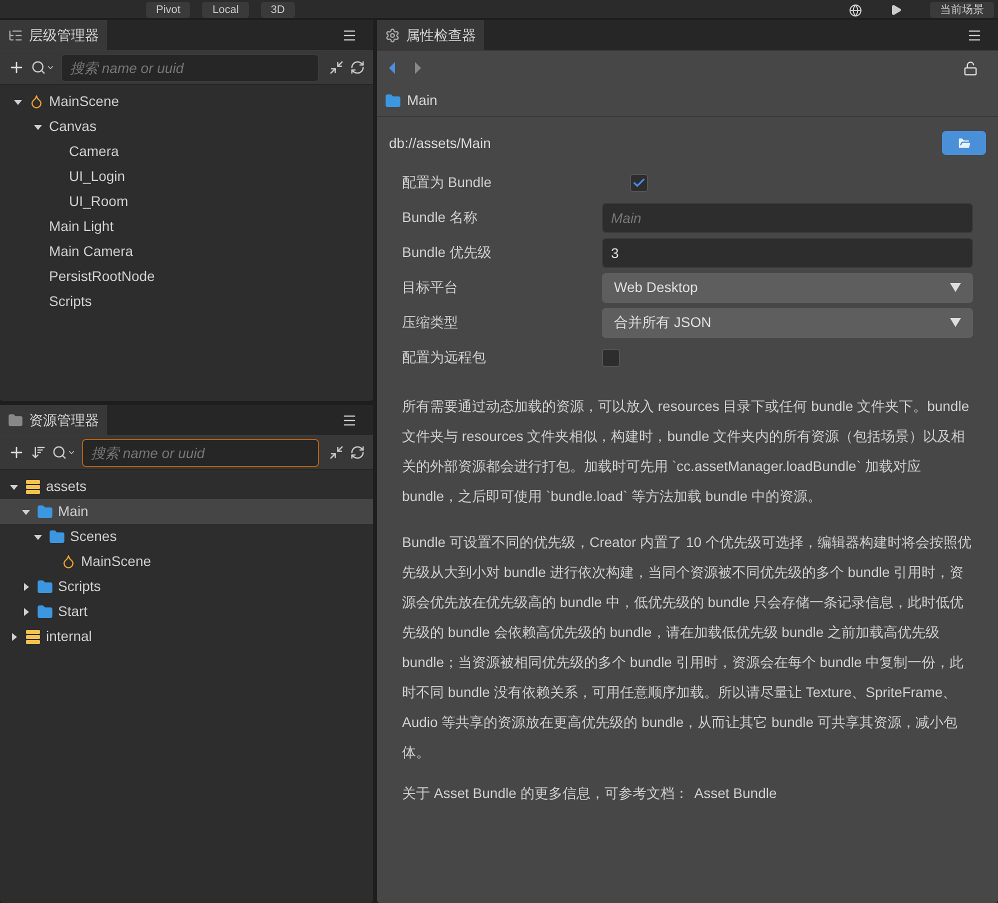  Describe the element at coordinates (186, 126) in the screenshot. I see `tree-item: Canvas` at that location.